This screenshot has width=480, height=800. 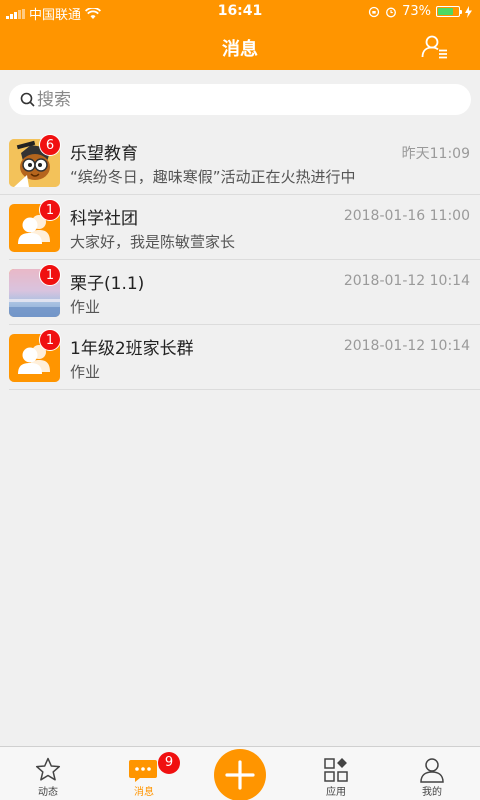 I want to click on apps-icon, so click(x=336, y=770).